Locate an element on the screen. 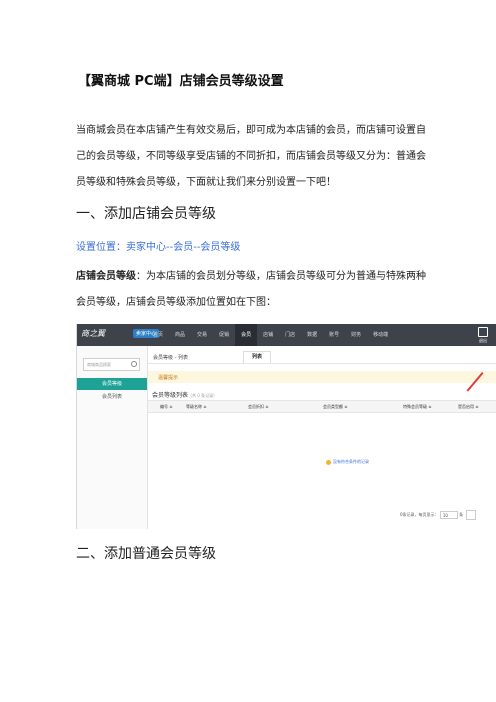  column-header: 会员类型额 ≑ is located at coordinates (335, 407).